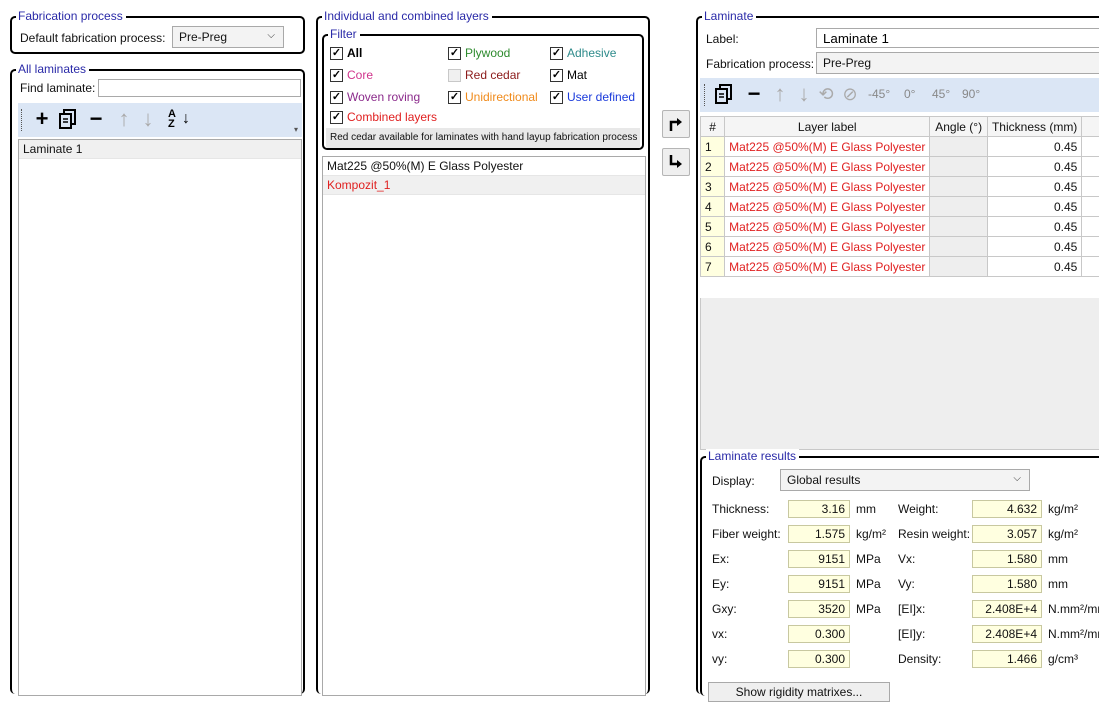  What do you see at coordinates (959, 127) in the screenshot?
I see `col-angle: Angle (°)` at bounding box center [959, 127].